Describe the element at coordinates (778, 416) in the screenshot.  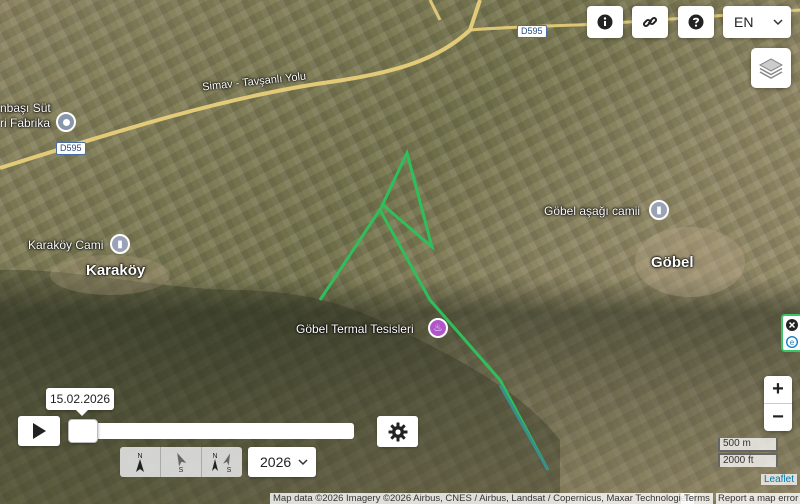
I see `zoom-out-button: −` at that location.